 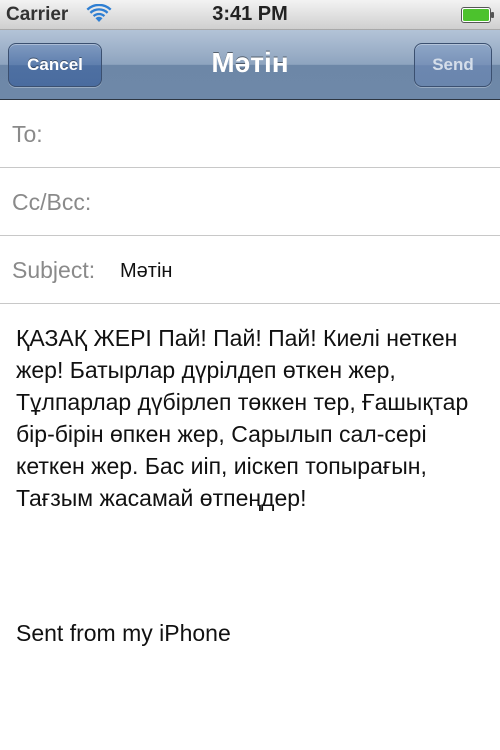 I want to click on status-bar: Carrier 3:41 PM, so click(x=250, y=15).